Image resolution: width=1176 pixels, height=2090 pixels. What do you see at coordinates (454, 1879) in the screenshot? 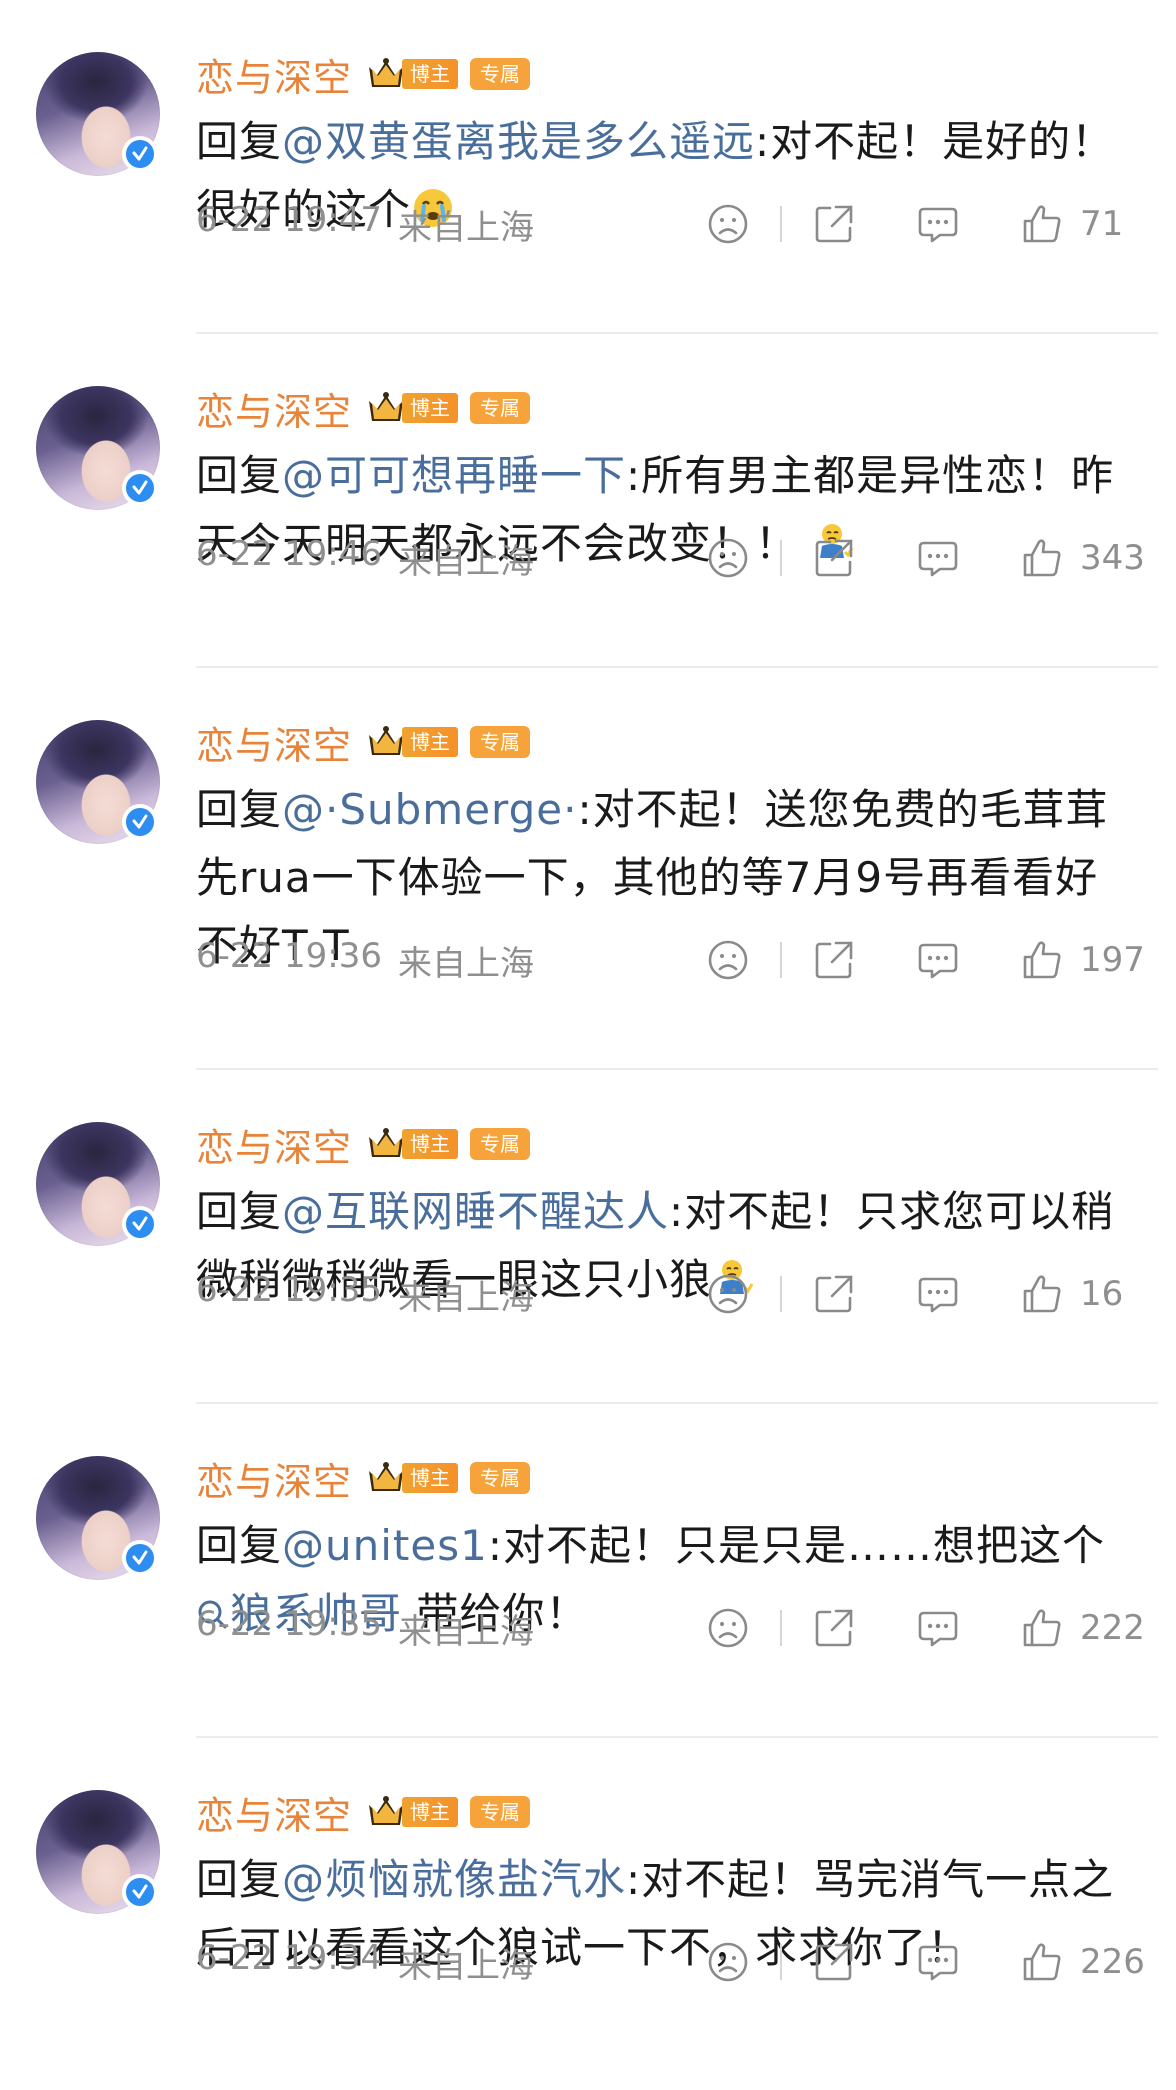
I see `mention-link: @烦恼就像盐汽水` at bounding box center [454, 1879].